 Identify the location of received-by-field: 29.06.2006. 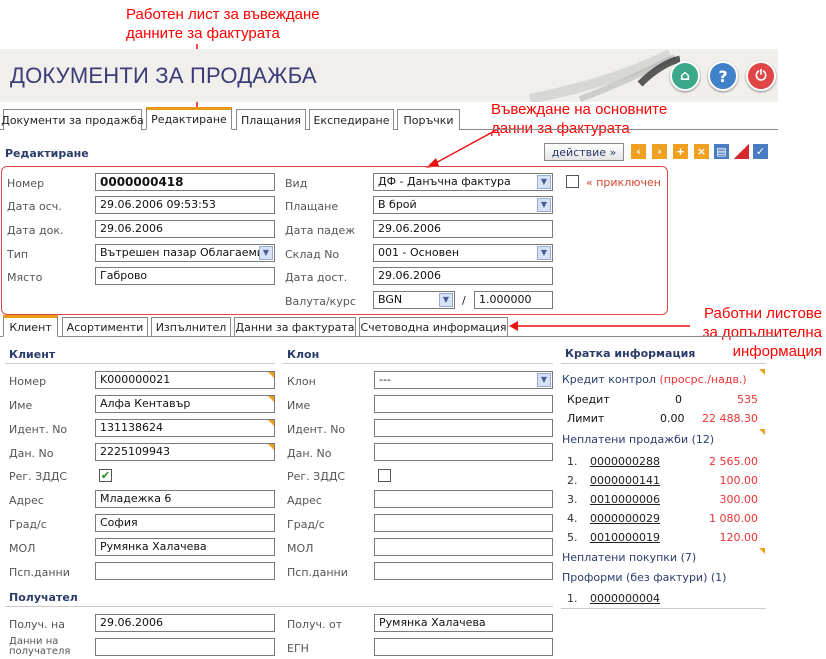
(185, 623).